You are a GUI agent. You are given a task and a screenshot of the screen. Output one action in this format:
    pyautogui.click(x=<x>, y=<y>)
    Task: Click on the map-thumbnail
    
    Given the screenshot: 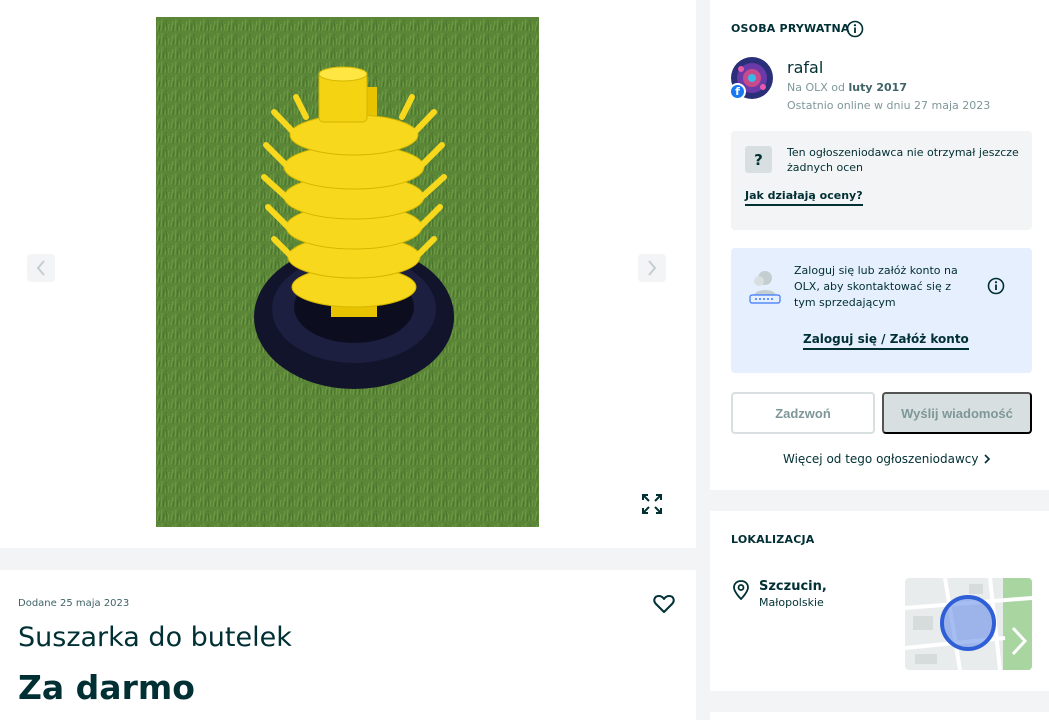 What is the action you would take?
    pyautogui.click(x=968, y=624)
    